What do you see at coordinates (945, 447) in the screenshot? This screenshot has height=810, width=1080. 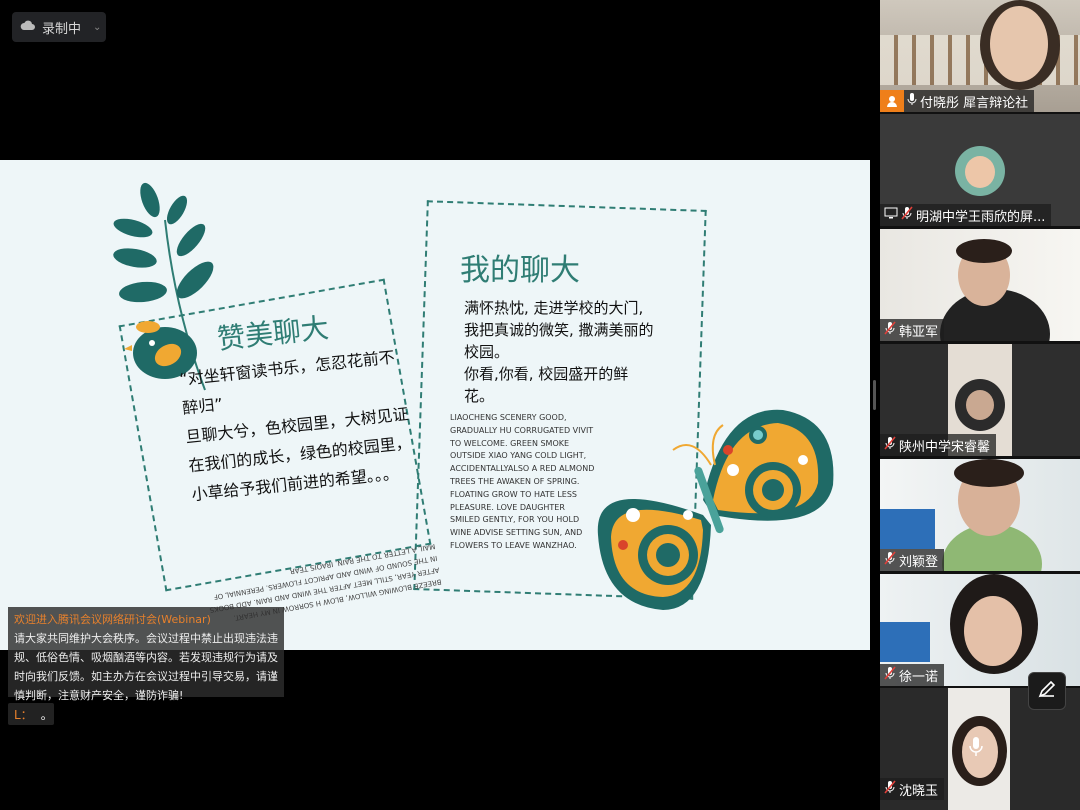 I see `participant-name: 陕州中学宋睿馨` at bounding box center [945, 447].